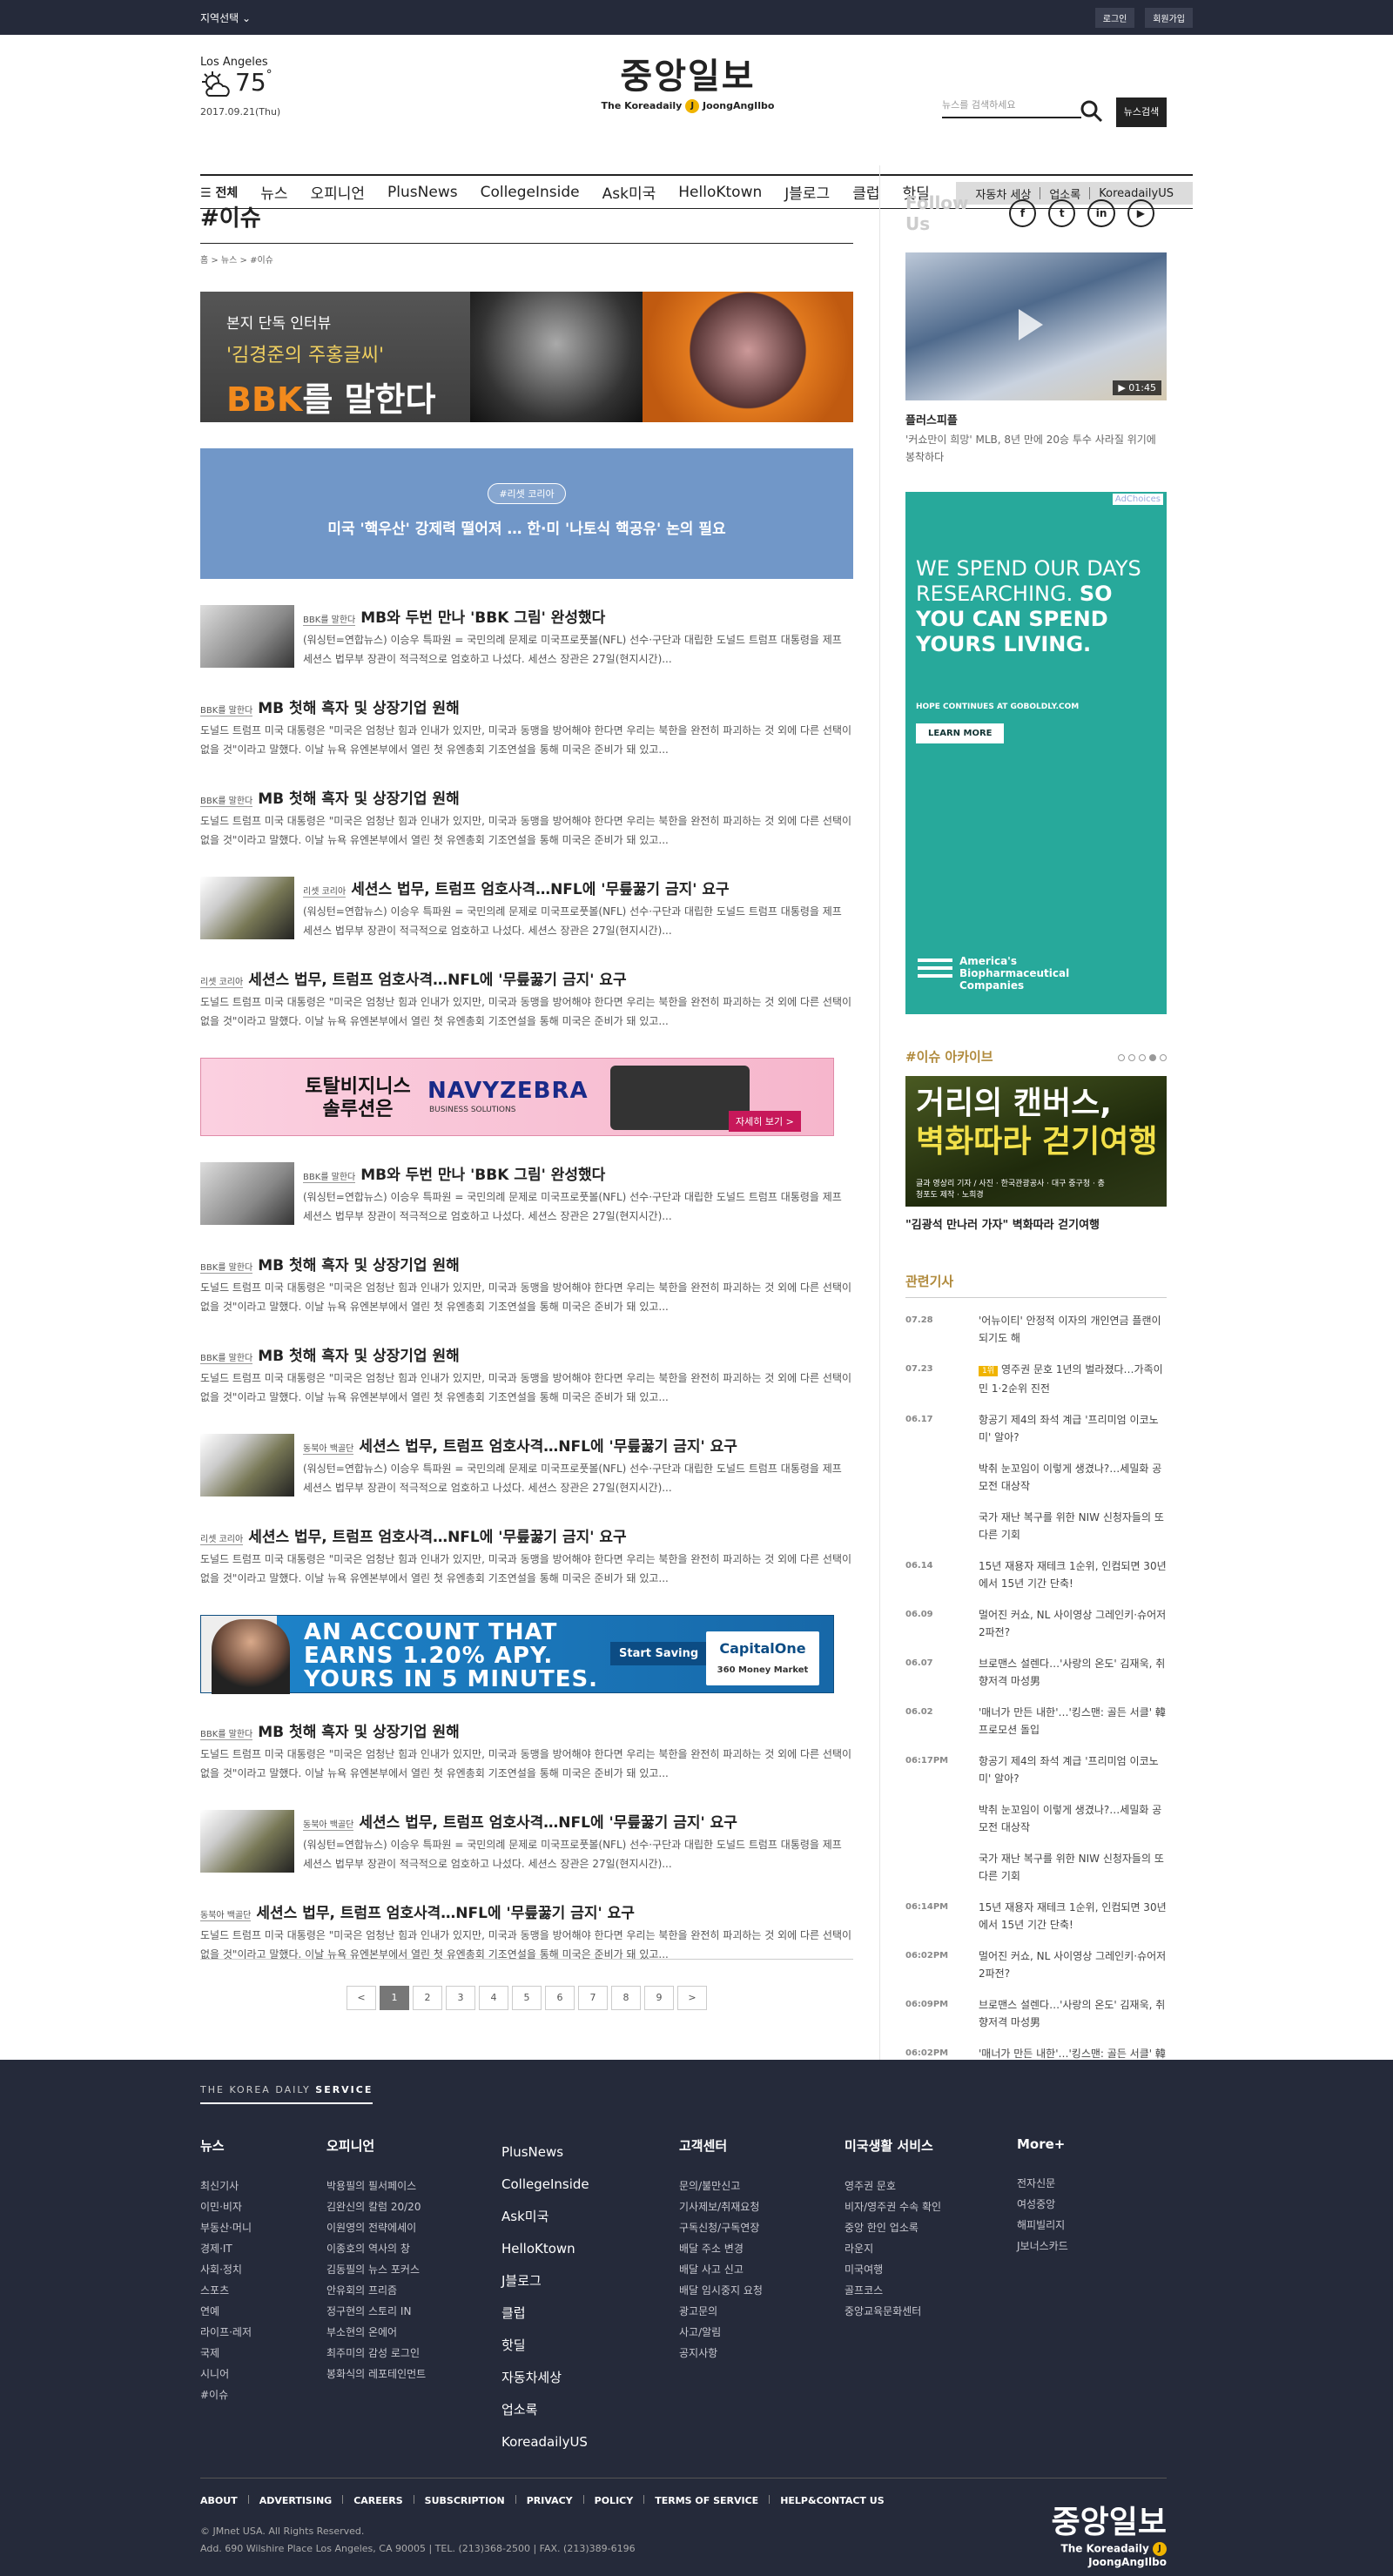 This screenshot has height=2576, width=1393. I want to click on footer-service-link: 클럽, so click(545, 2313).